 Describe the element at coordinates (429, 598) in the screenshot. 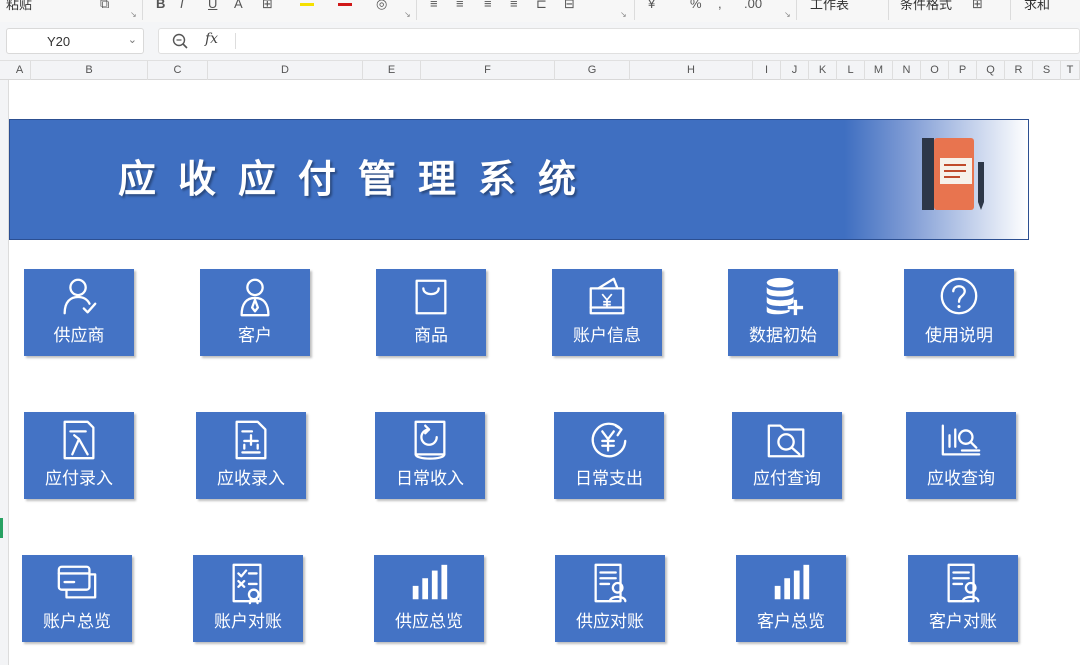

I see `menu-tile-15: 供应总览` at that location.